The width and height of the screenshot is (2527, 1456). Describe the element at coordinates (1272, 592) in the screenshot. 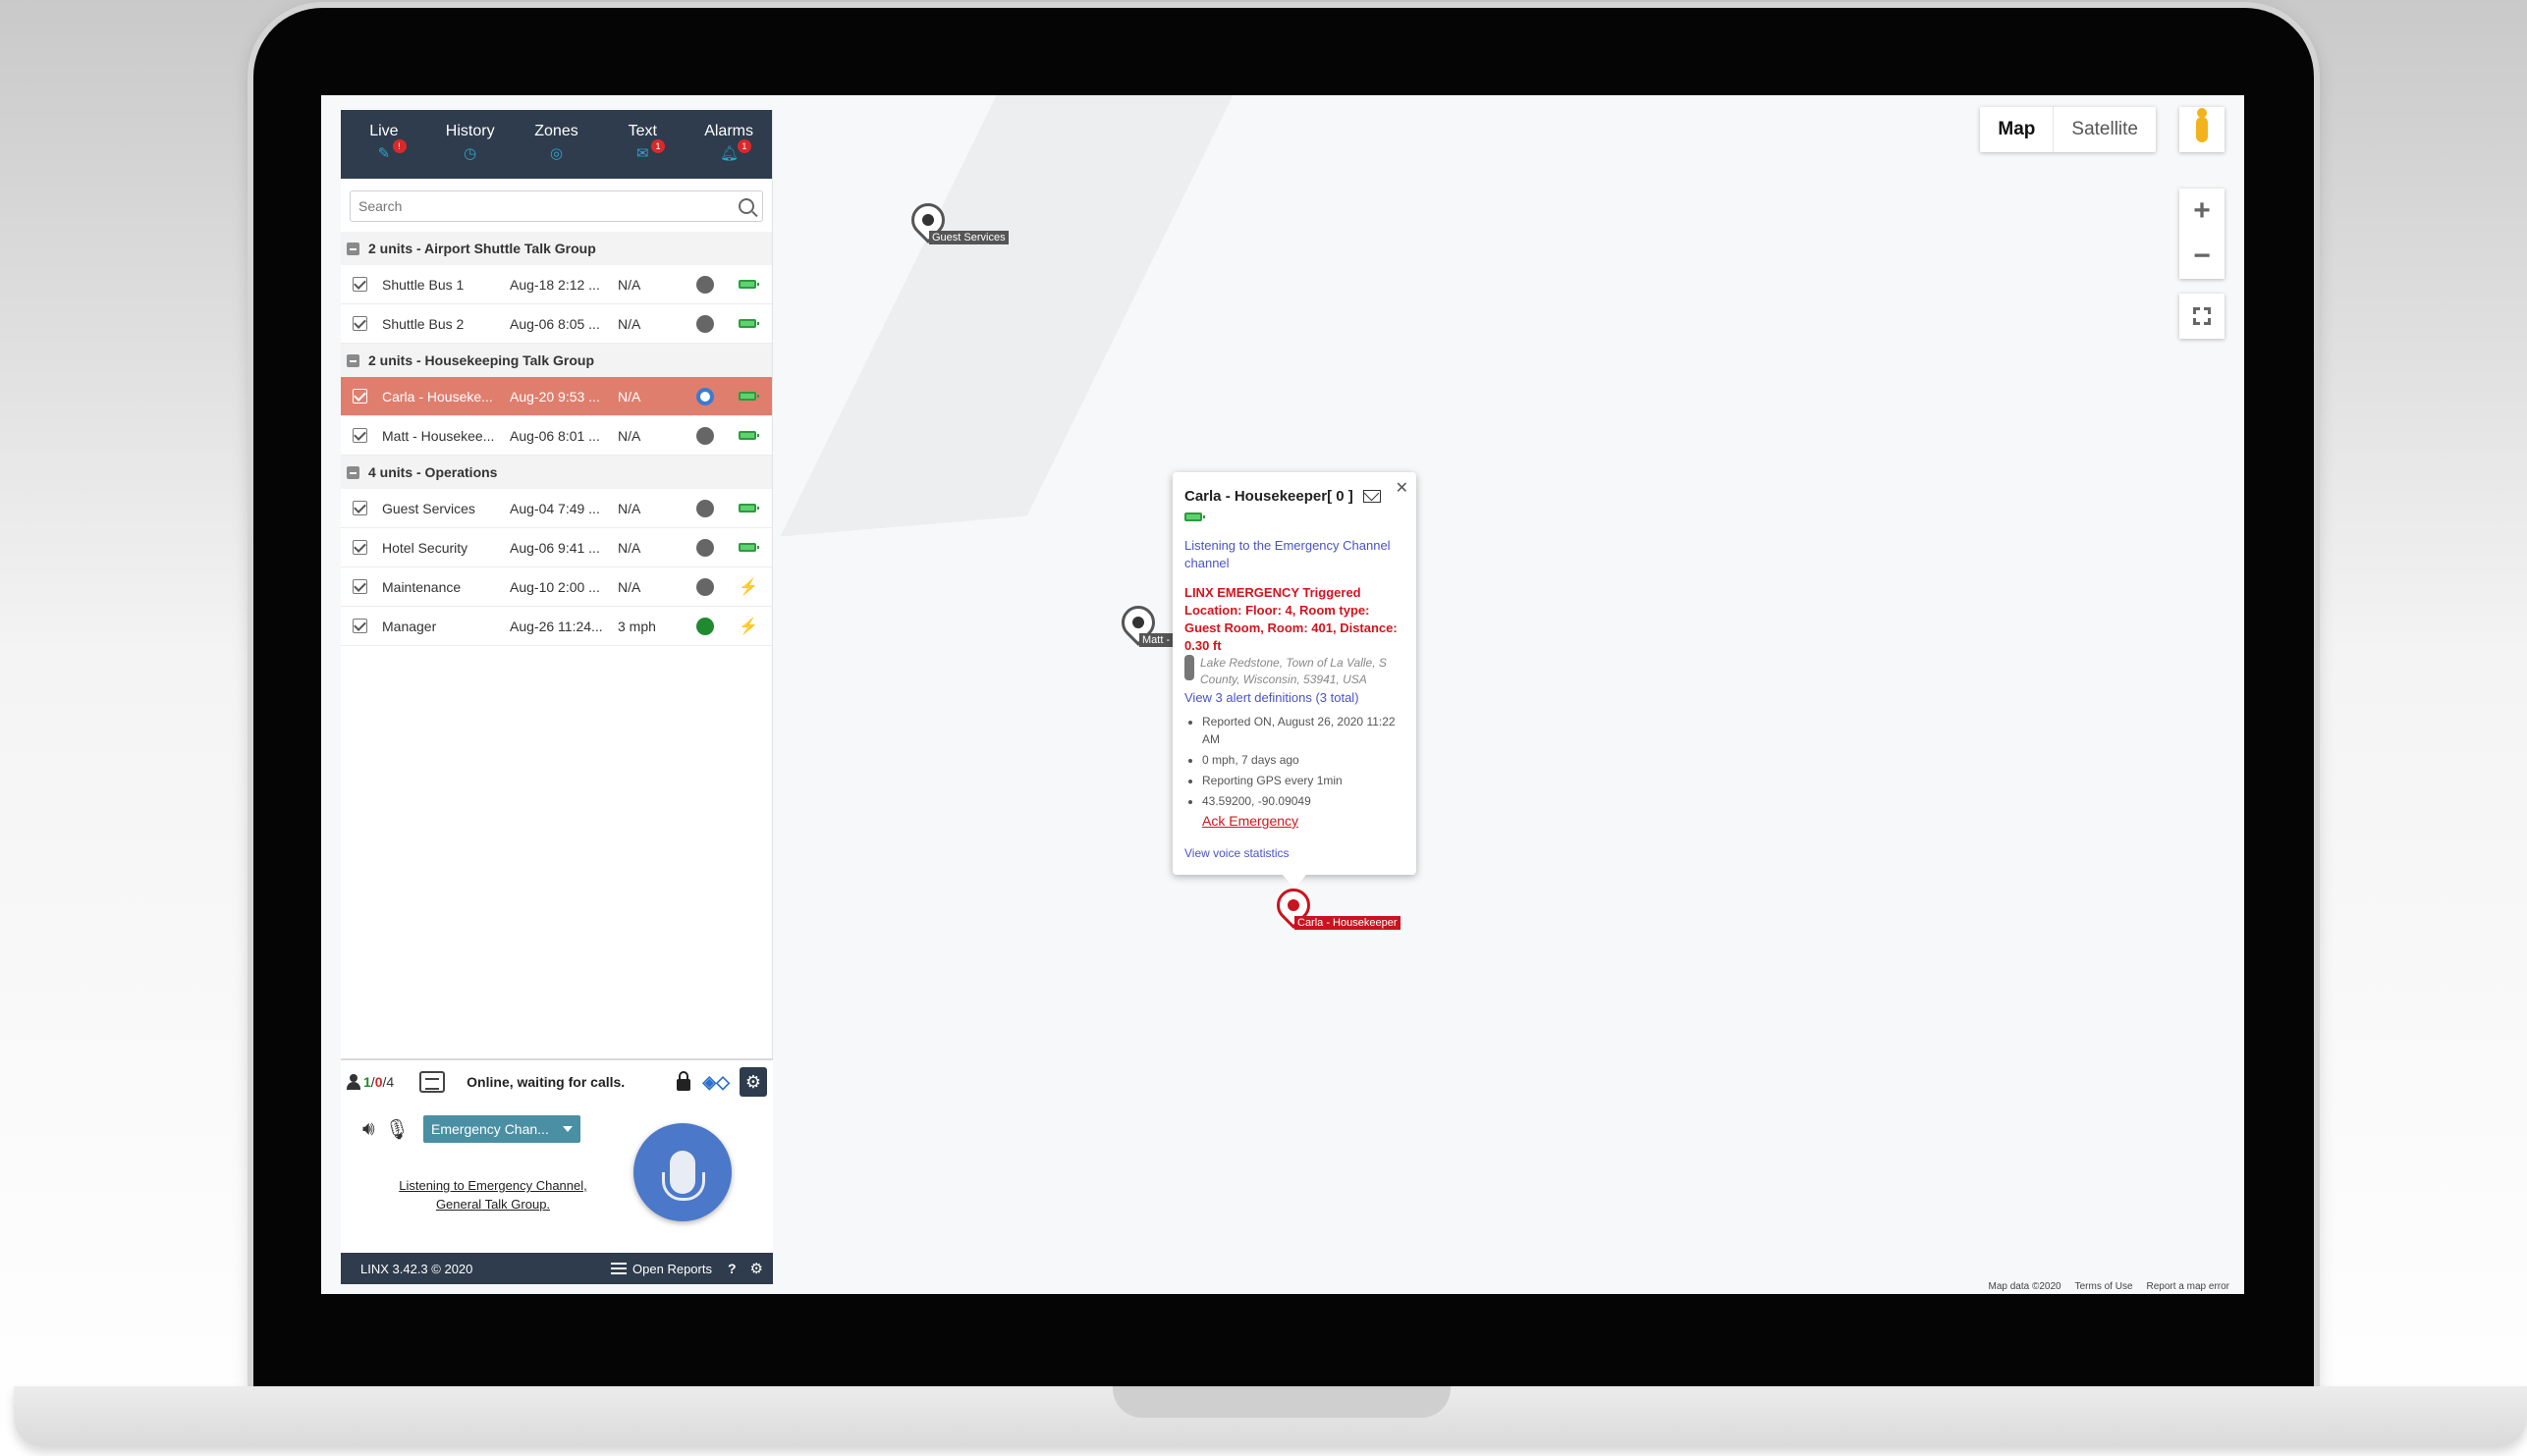

I see `popup-alert-title: LINX EMERGENCY Triggered` at that location.